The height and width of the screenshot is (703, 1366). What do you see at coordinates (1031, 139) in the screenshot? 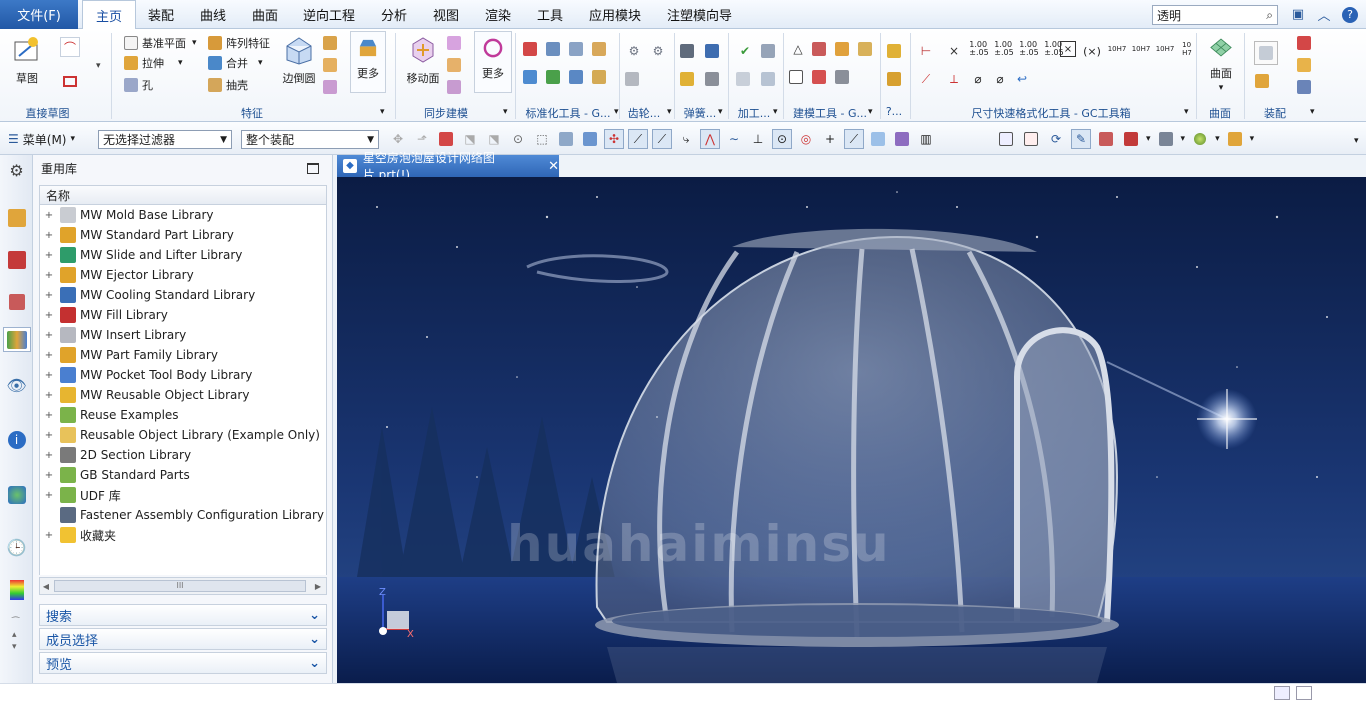
I see `zoom-icon` at bounding box center [1031, 139].